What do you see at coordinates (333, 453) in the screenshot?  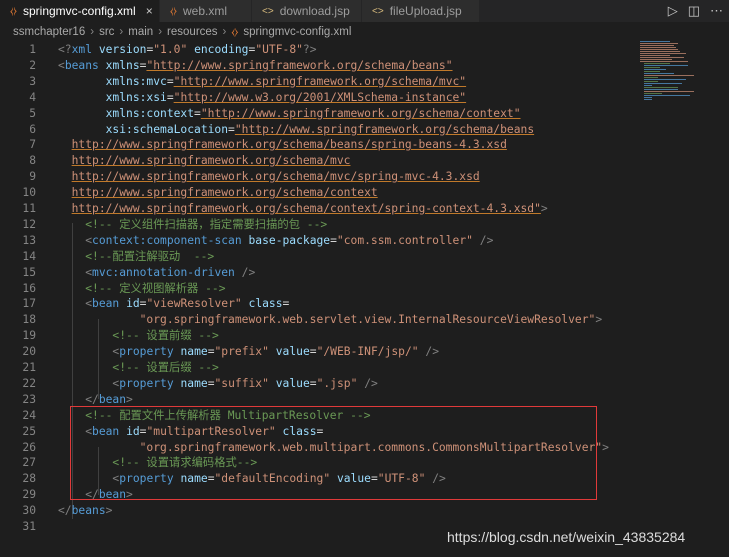 I see `highlight-box` at bounding box center [333, 453].